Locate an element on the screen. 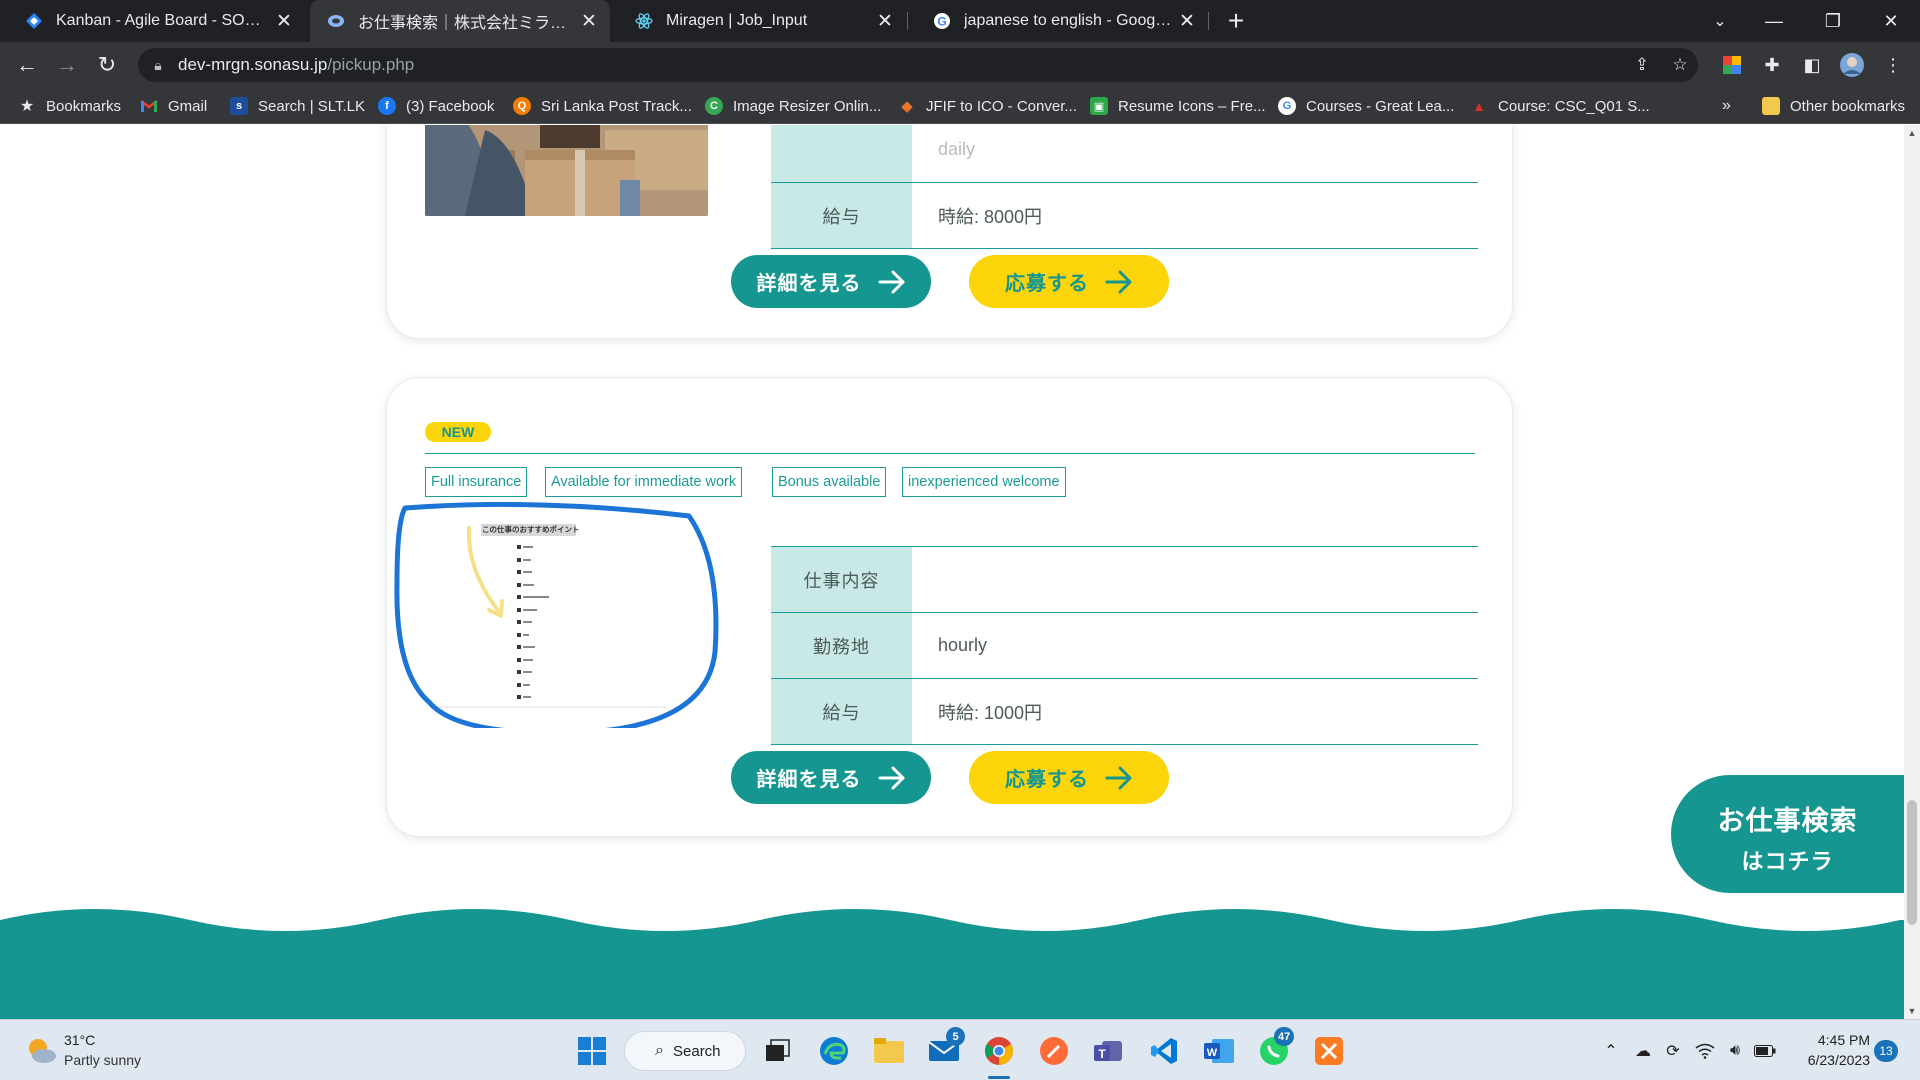  extensions-puzzle-icon: ✚ is located at coordinates (1772, 65).